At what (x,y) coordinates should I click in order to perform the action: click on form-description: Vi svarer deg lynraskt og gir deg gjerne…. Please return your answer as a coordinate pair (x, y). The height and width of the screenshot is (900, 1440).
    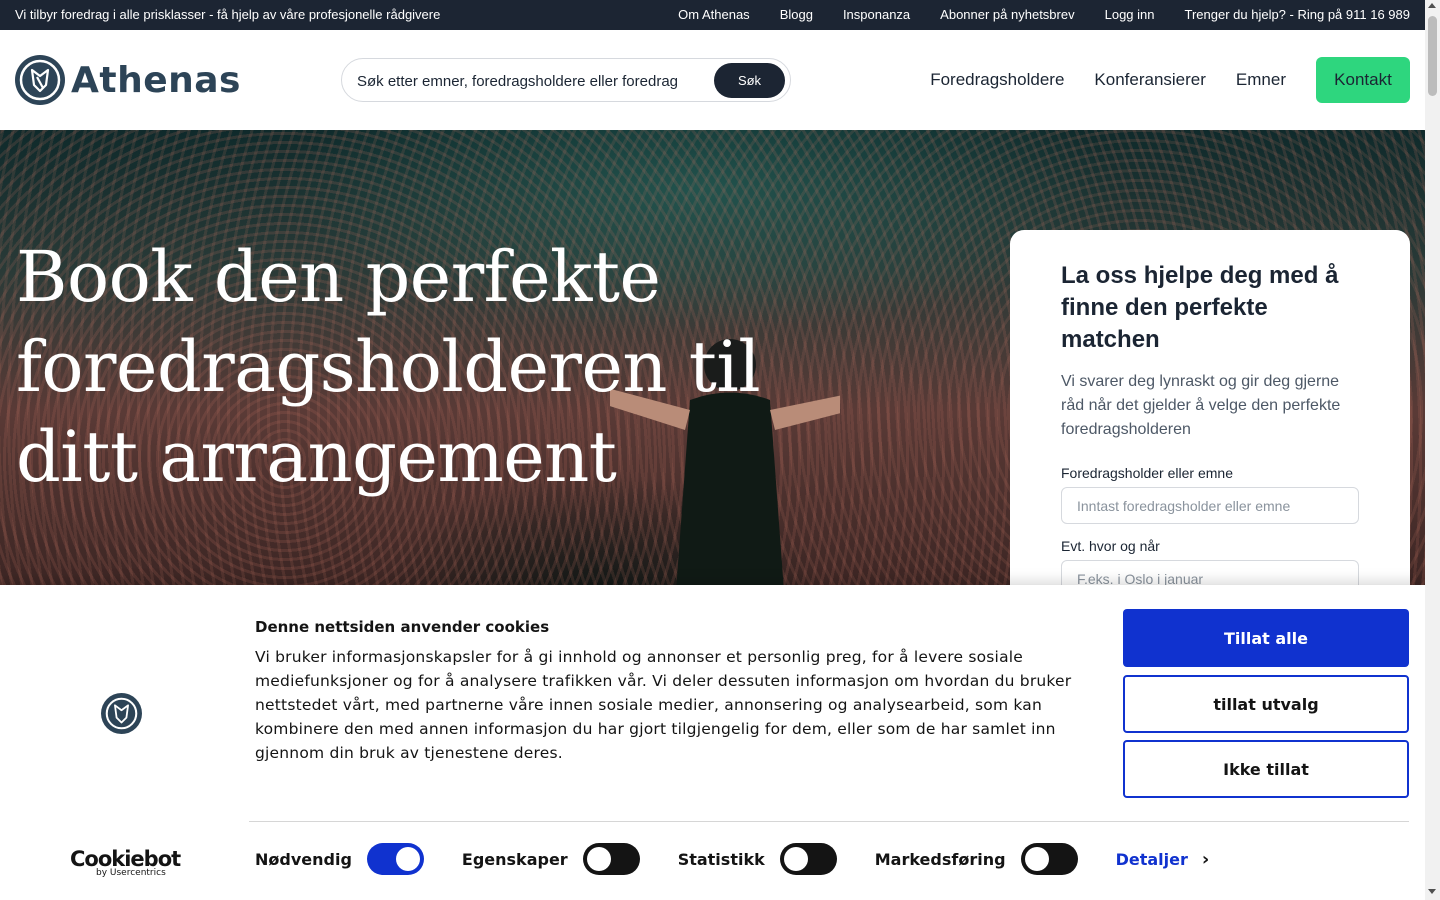
    Looking at the image, I should click on (1201, 405).